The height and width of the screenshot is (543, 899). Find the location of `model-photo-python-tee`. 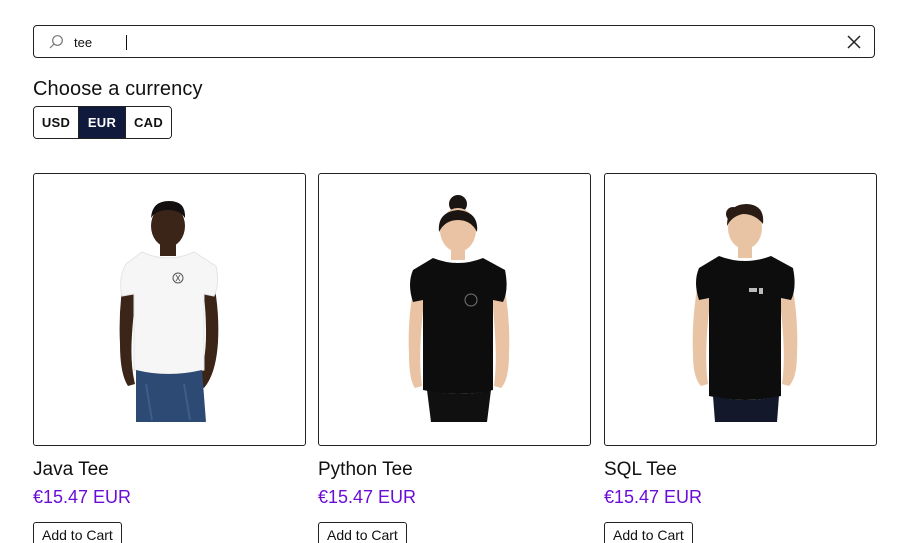

model-photo-python-tee is located at coordinates (459, 308).